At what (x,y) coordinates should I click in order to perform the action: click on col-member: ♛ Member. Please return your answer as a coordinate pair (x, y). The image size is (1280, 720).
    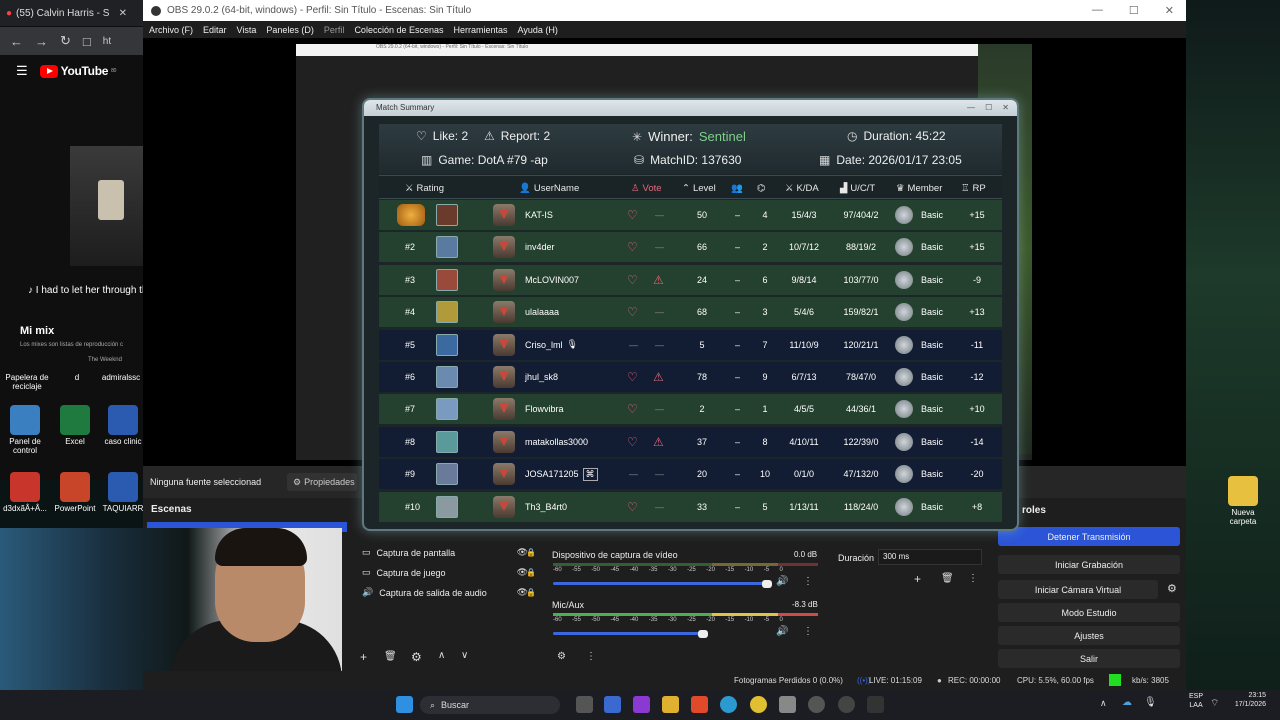
    Looking at the image, I should click on (919, 188).